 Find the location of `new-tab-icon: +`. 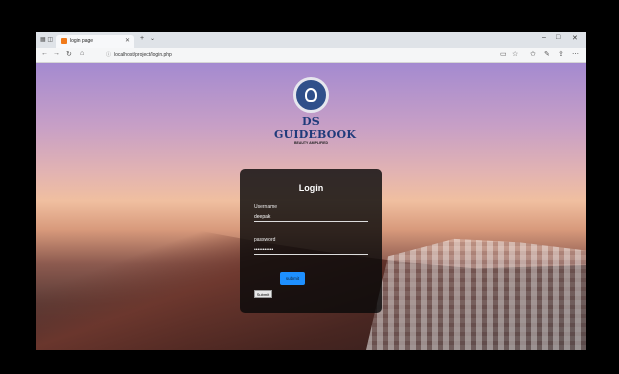

new-tab-icon: + is located at coordinates (142, 38).